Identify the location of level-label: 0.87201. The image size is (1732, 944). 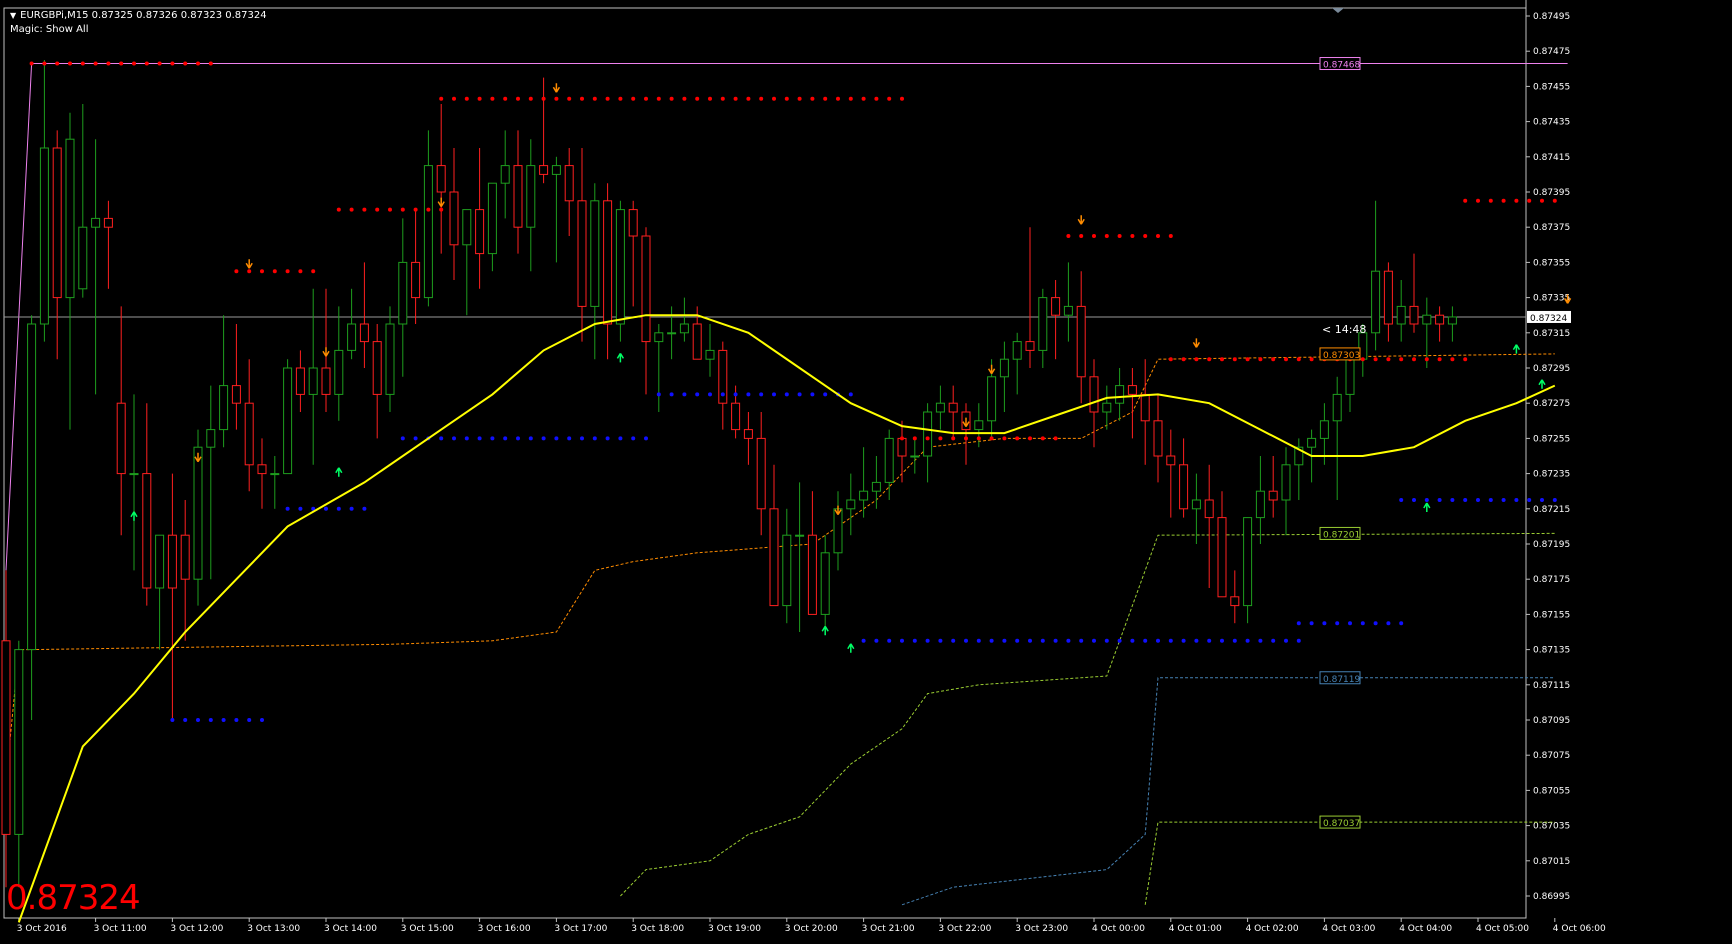
(1341, 535).